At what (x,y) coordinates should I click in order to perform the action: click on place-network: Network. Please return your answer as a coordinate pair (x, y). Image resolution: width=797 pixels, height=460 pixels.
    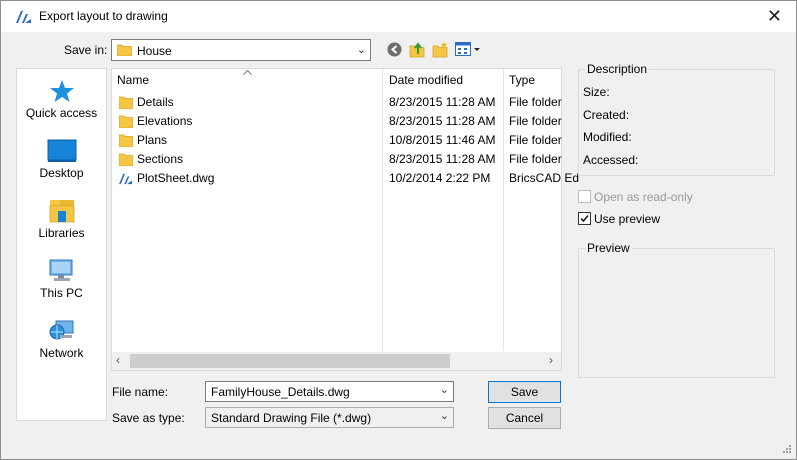
    Looking at the image, I should click on (61, 339).